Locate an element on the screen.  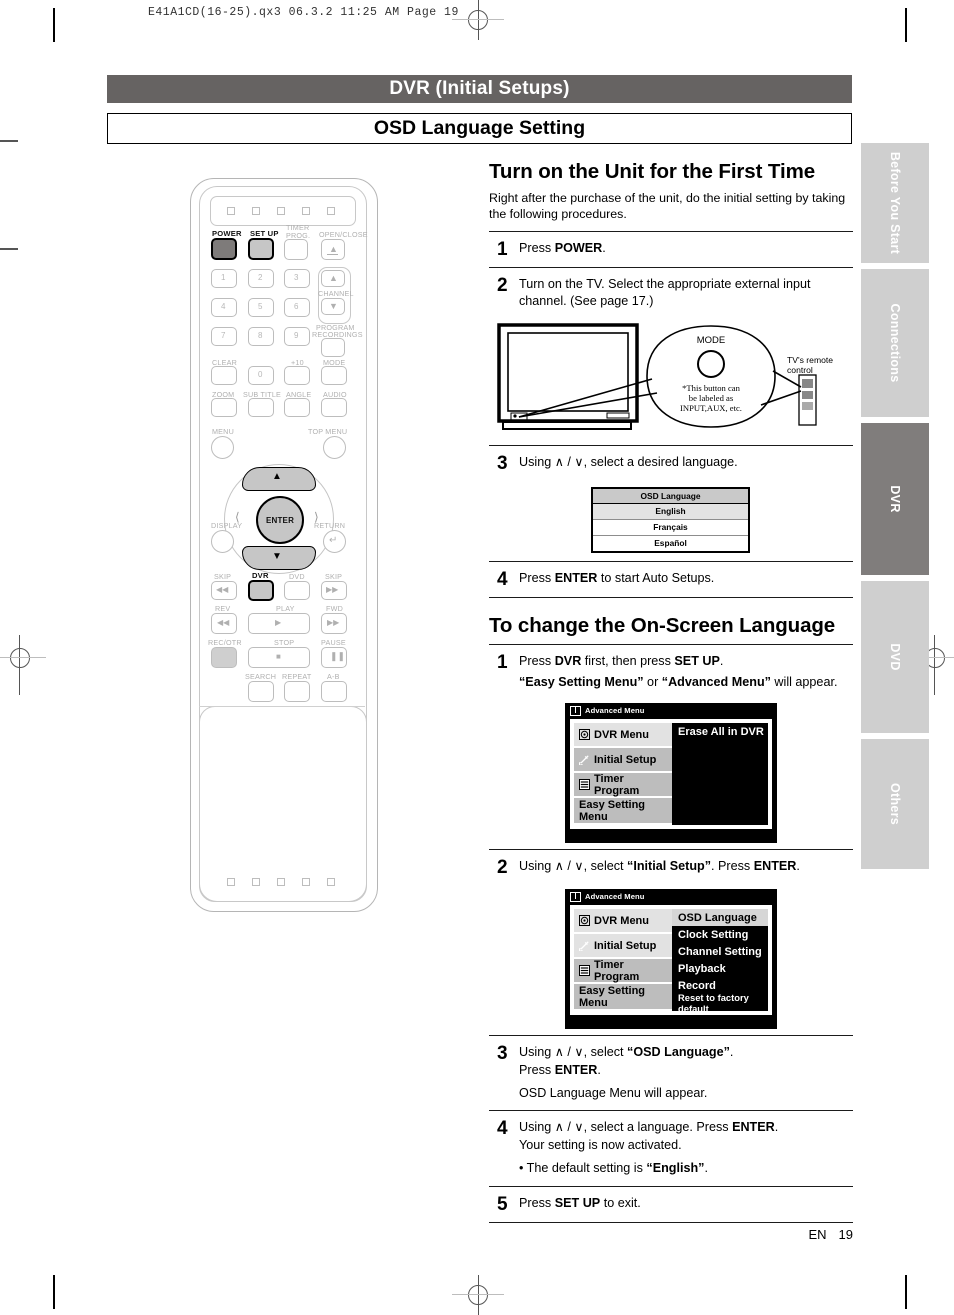
remote-panel-divider is located at coordinates (282, 707).